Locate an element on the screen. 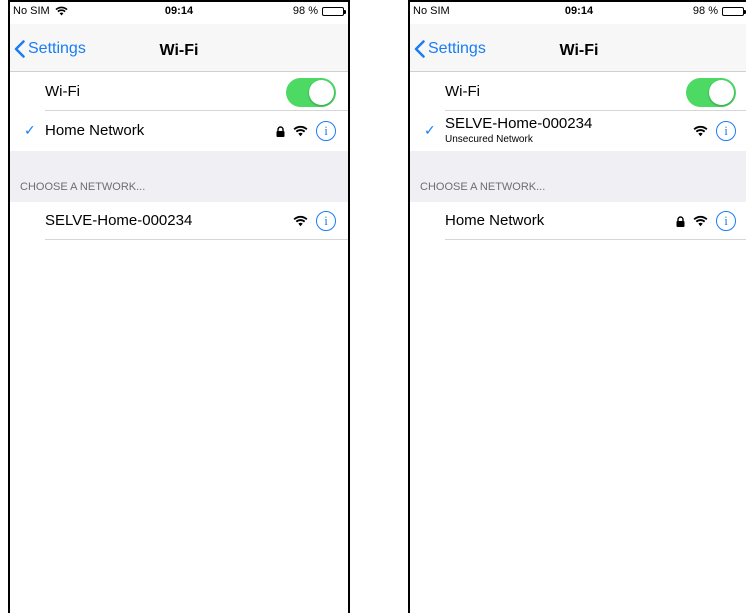 The width and height of the screenshot is (746, 613). connected-network-row: ✓ Home Network i is located at coordinates (179, 131).